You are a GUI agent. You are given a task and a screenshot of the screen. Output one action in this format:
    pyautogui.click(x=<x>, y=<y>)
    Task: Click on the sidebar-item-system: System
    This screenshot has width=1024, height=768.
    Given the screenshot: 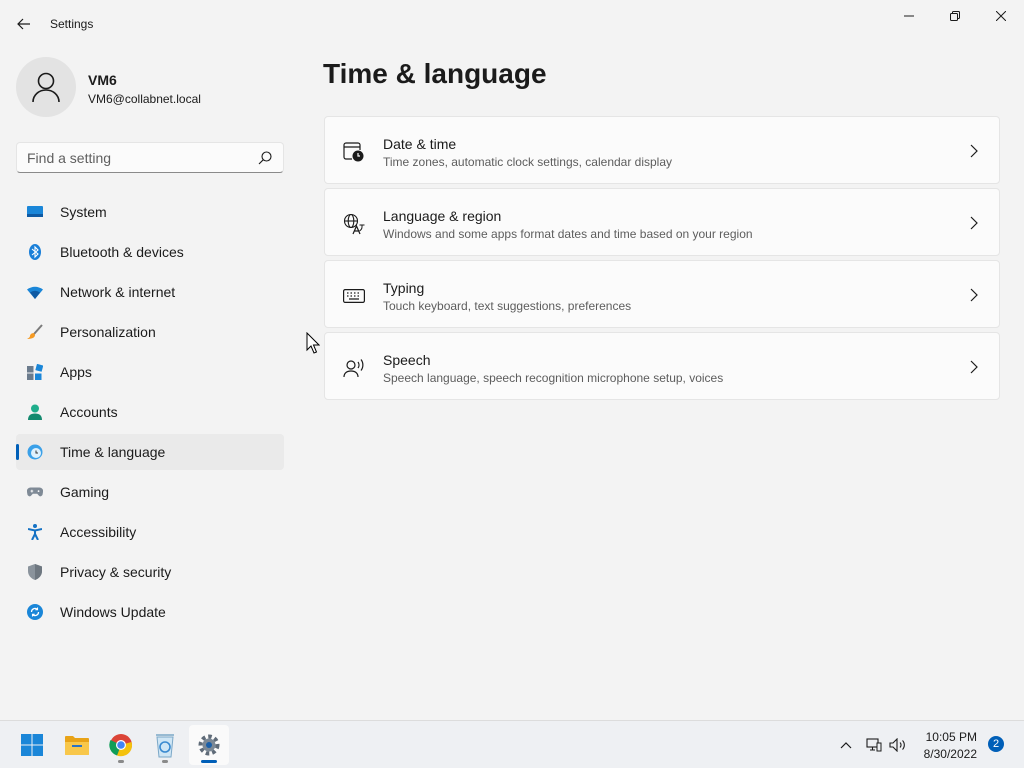 What is the action you would take?
    pyautogui.click(x=150, y=212)
    